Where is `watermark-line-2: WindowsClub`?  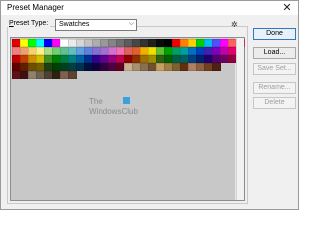
watermark-line-2: WindowsClub is located at coordinates (113, 111).